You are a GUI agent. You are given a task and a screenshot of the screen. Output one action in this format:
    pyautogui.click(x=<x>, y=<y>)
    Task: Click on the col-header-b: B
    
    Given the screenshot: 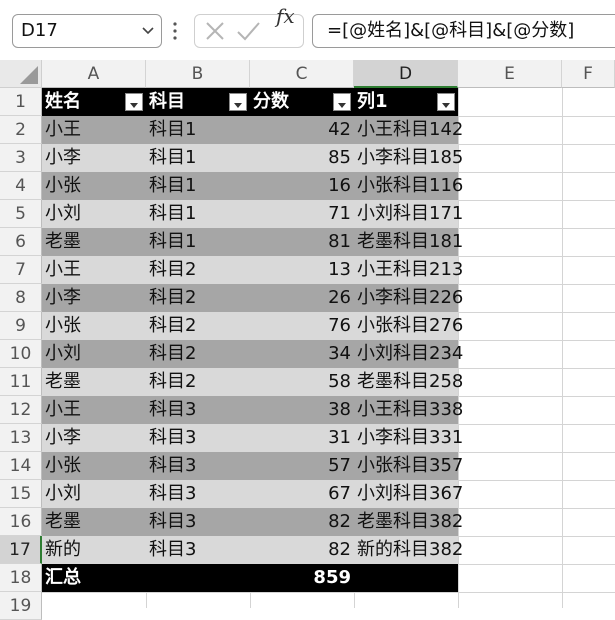 What is the action you would take?
    pyautogui.click(x=198, y=74)
    